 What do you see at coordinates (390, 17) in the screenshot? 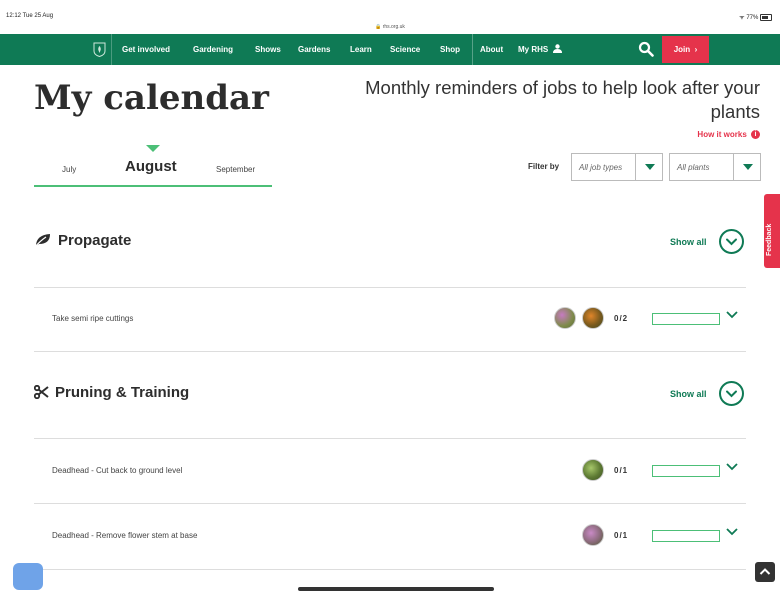
I see `status-bar: 12:12 Tue 25 Aug 🔒 rhs.org.uk ᯤ 77%` at bounding box center [390, 17].